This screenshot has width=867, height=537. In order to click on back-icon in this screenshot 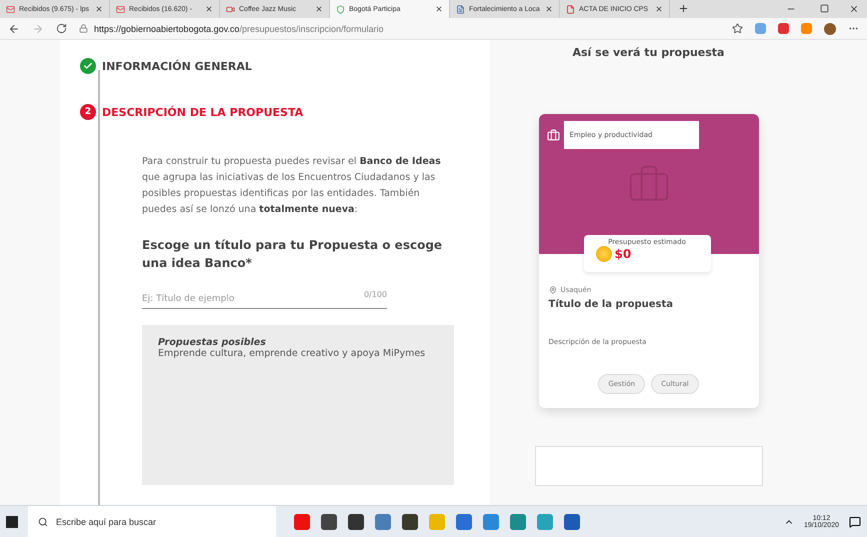, I will do `click(14, 28)`.